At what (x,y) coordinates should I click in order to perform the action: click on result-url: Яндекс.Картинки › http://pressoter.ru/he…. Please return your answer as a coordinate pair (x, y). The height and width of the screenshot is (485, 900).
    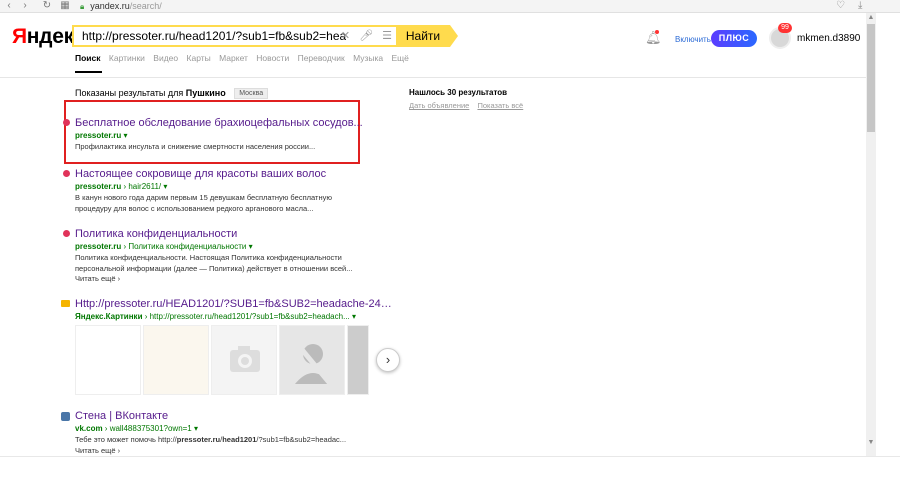
    Looking at the image, I should click on (235, 316).